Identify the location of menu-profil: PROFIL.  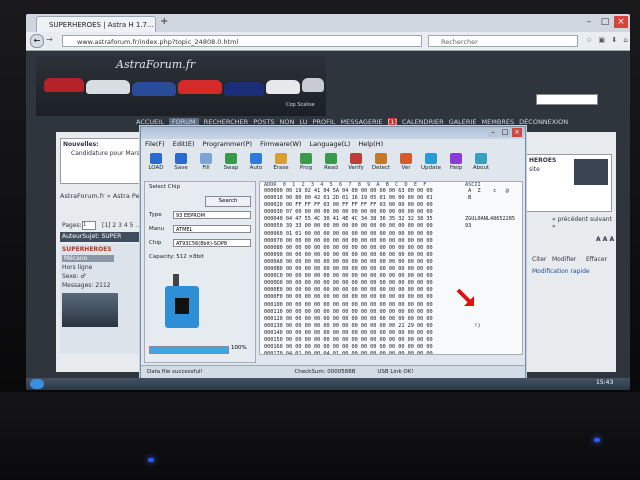
(324, 122).